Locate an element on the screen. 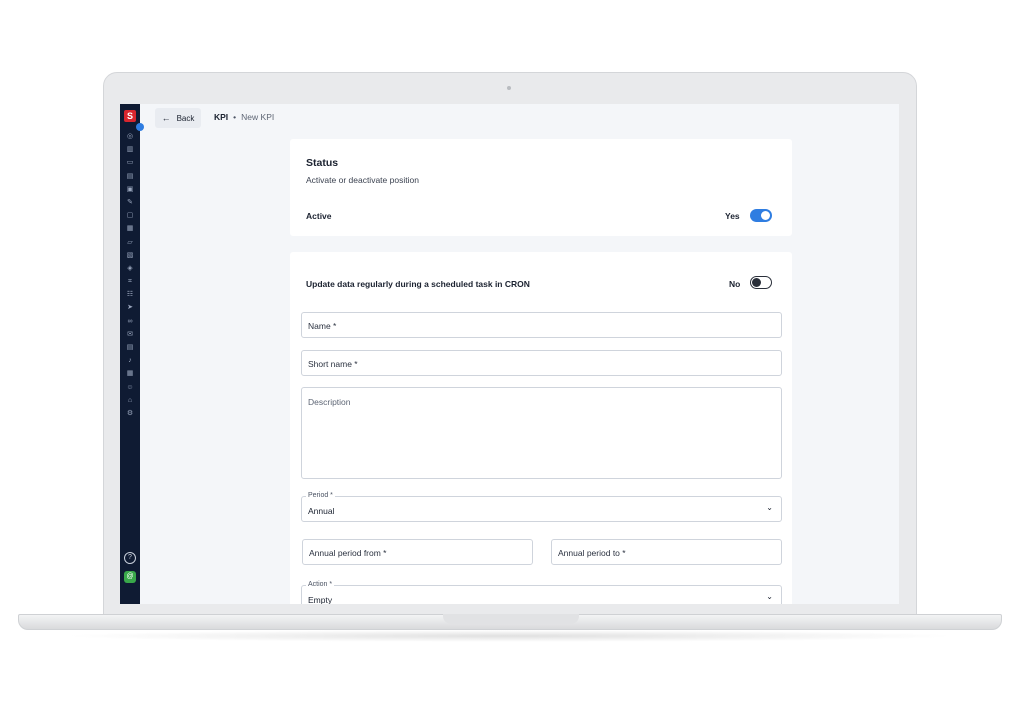 The width and height of the screenshot is (1024, 706). graduation-icon: ⌂ is located at coordinates (130, 400).